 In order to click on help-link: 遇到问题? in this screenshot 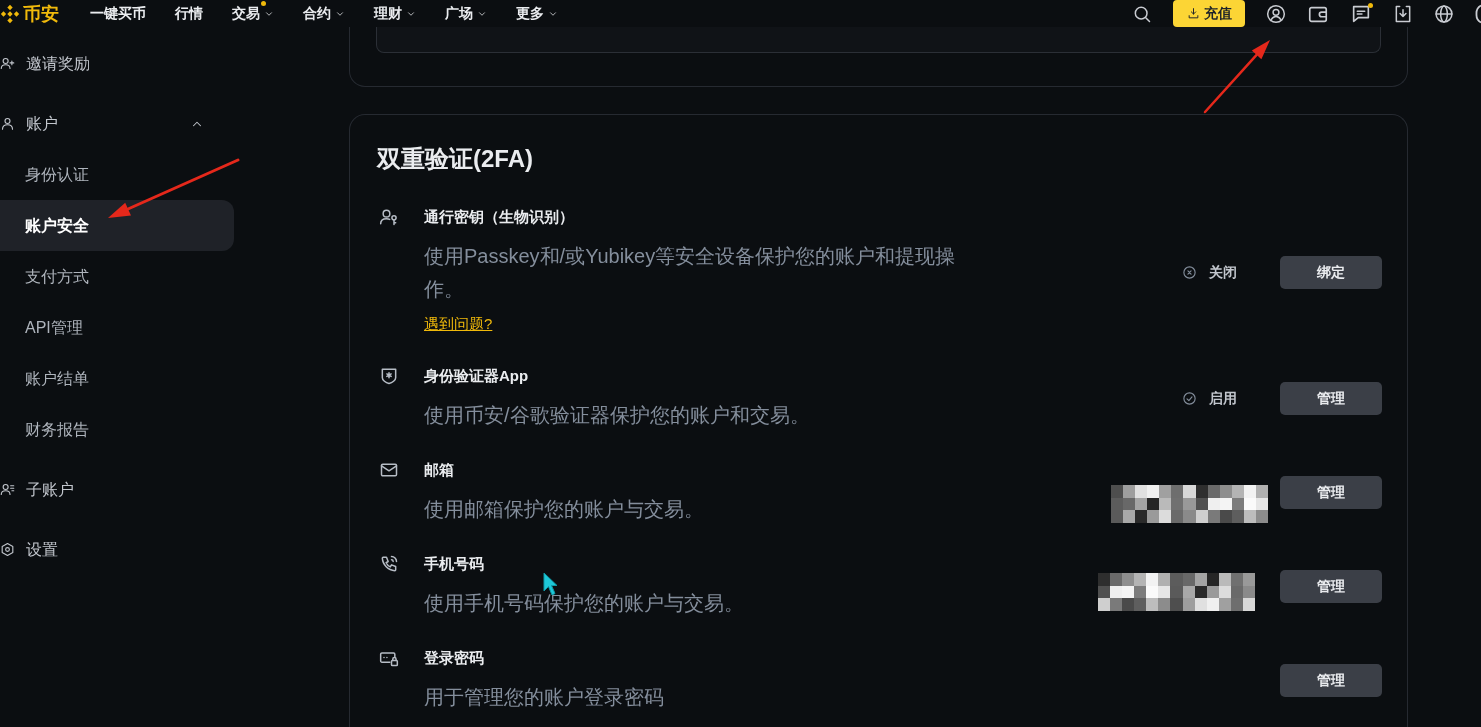, I will do `click(458, 324)`.